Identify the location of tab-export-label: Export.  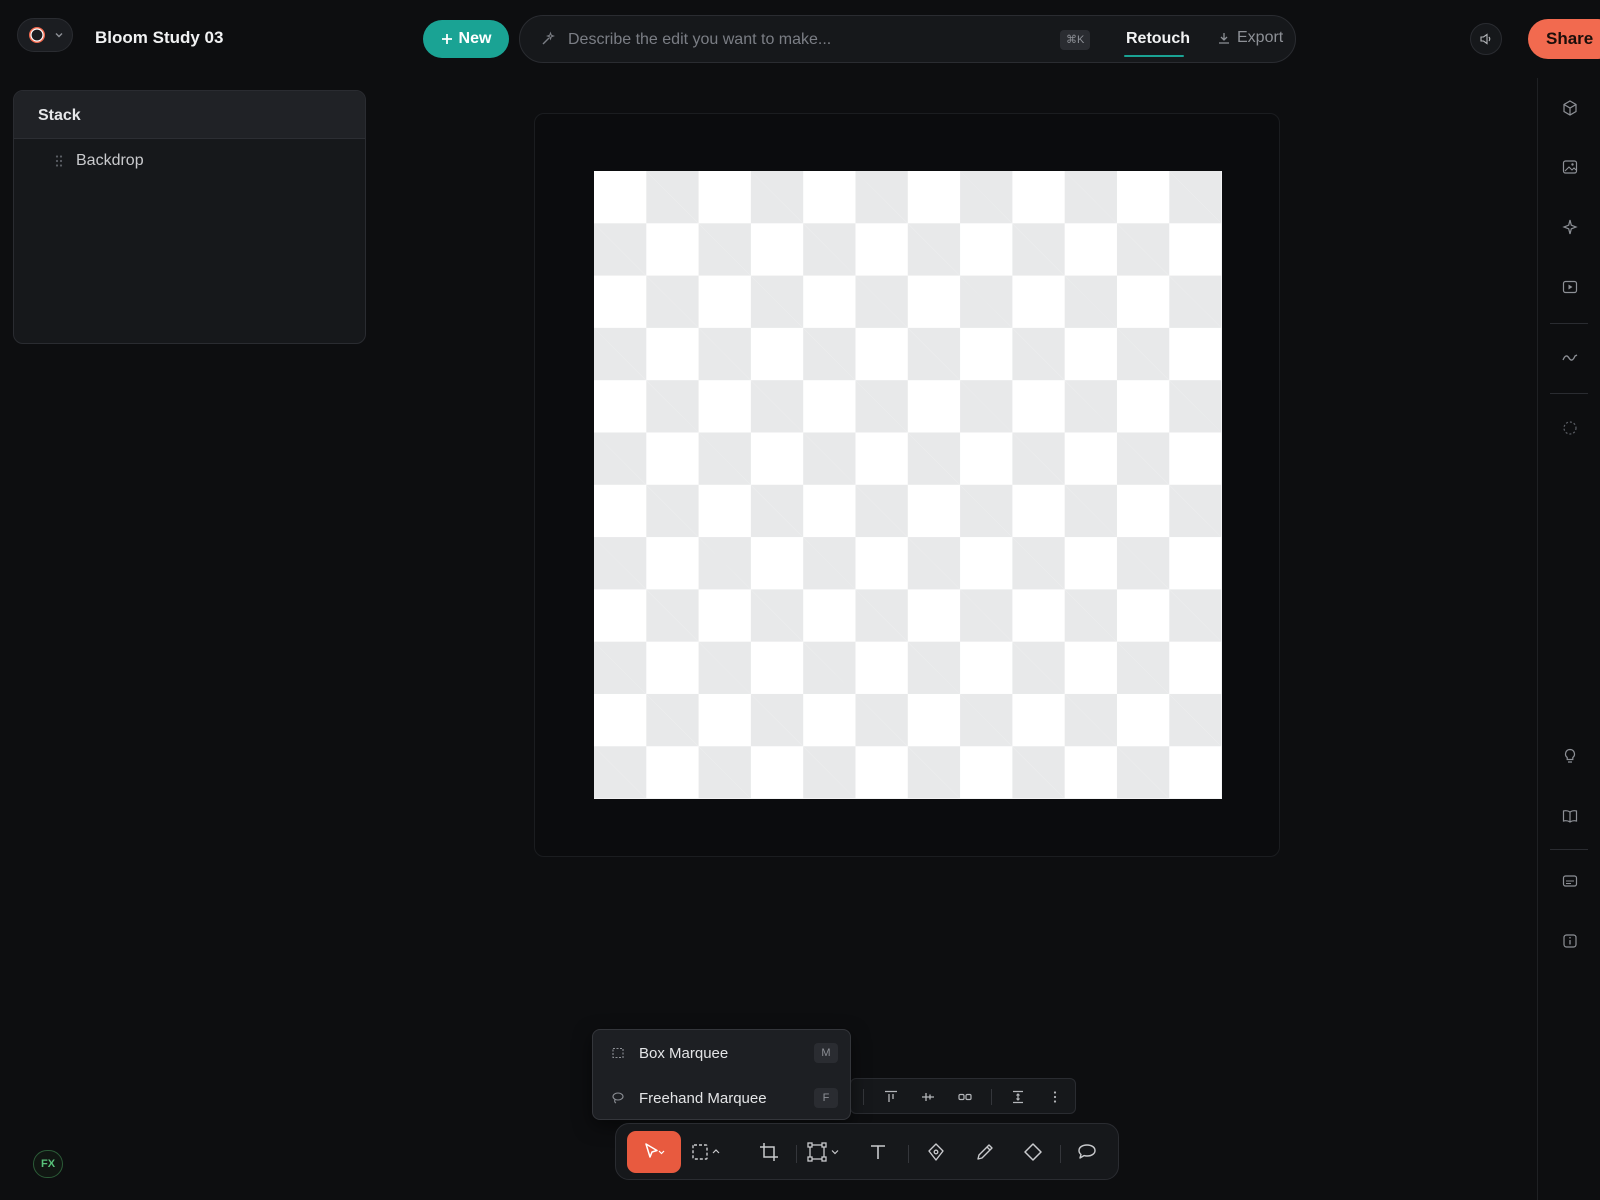
(1260, 37).